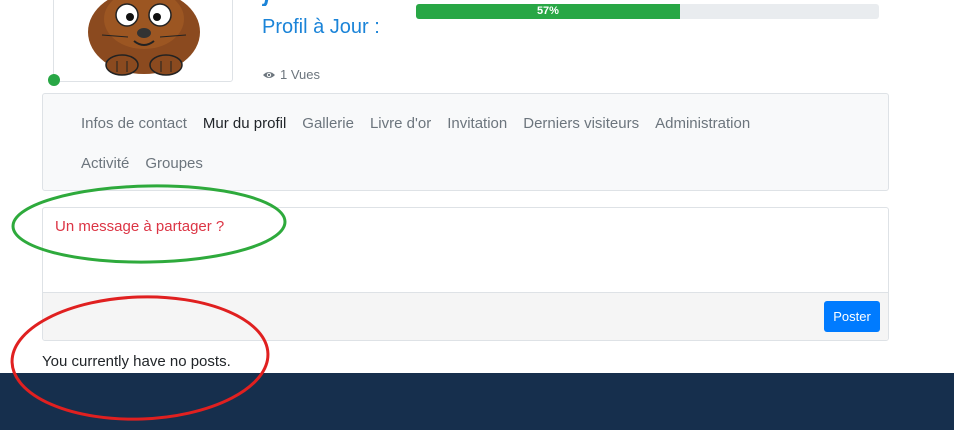 The image size is (954, 430). Describe the element at coordinates (105, 164) in the screenshot. I see `tab-activity: Activité` at that location.